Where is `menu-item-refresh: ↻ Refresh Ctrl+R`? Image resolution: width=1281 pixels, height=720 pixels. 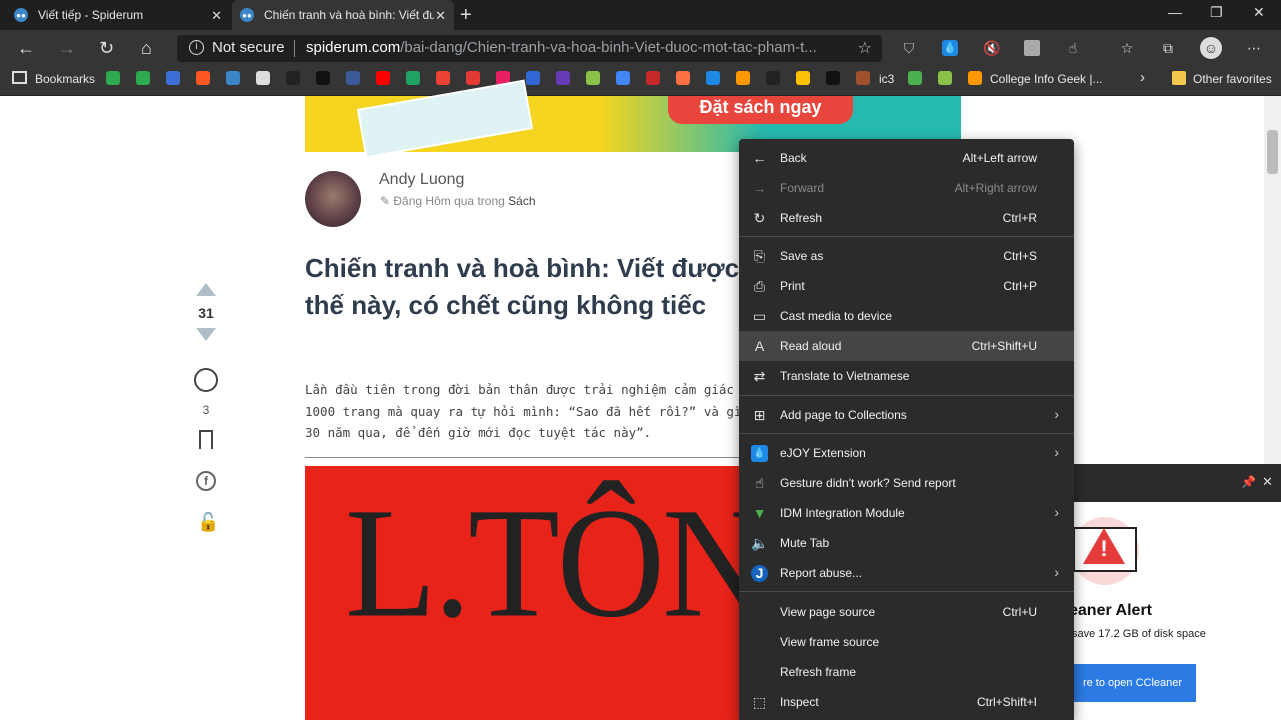 menu-item-refresh: ↻ Refresh Ctrl+R is located at coordinates (906, 218).